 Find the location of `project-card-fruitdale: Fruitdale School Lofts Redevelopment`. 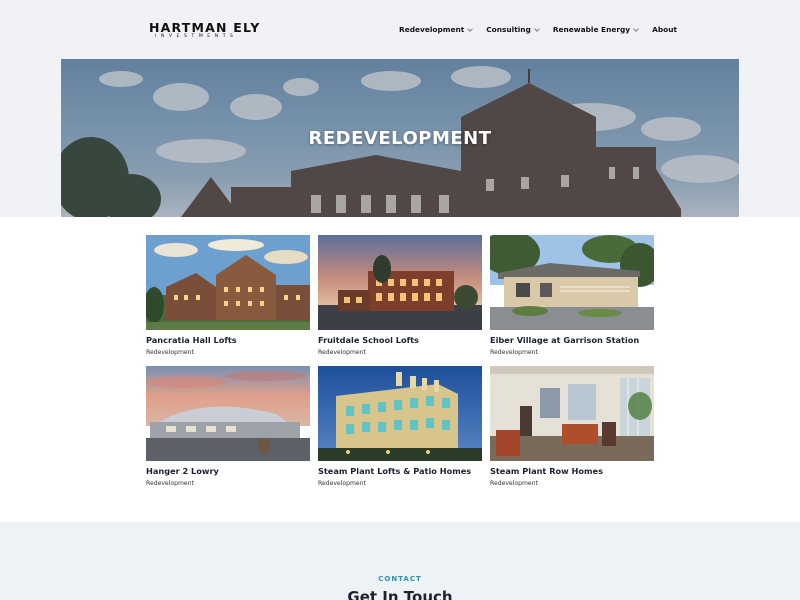

project-card-fruitdale: Fruitdale School Lofts Redevelopment is located at coordinates (400, 295).